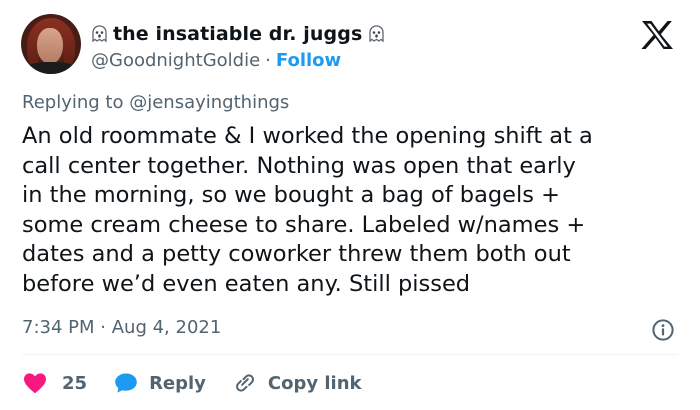 The width and height of the screenshot is (700, 410). I want to click on author-name-row: the insatiable dr. juggs, so click(238, 34).